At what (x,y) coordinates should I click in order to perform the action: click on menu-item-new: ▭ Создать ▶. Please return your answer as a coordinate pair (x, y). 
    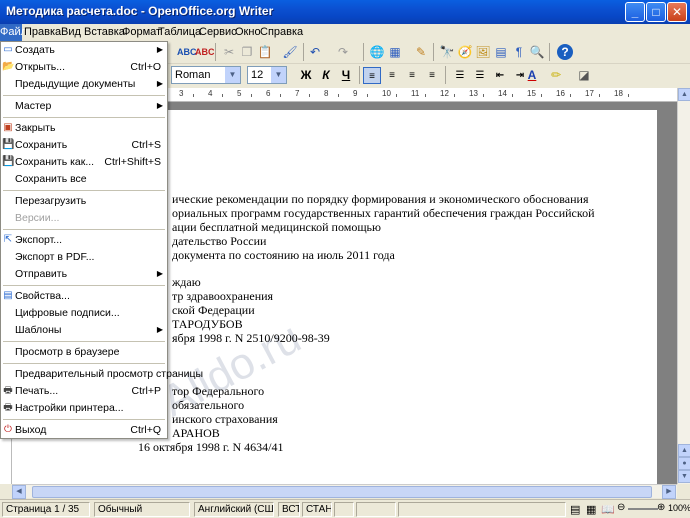
    Looking at the image, I should click on (84, 51).